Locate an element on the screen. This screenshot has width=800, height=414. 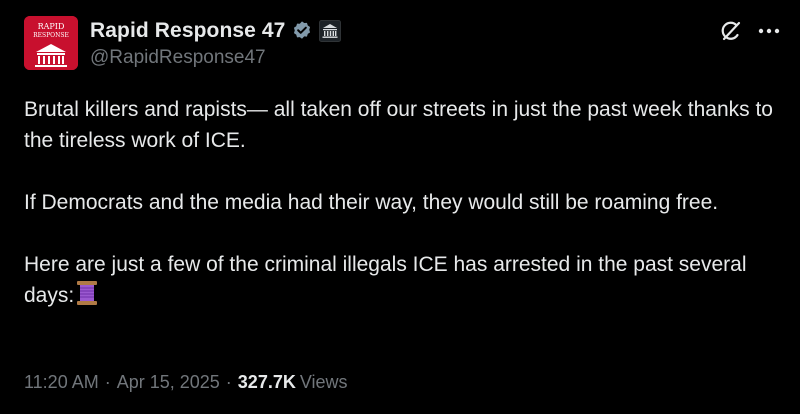
government-building-icon is located at coordinates (330, 31).